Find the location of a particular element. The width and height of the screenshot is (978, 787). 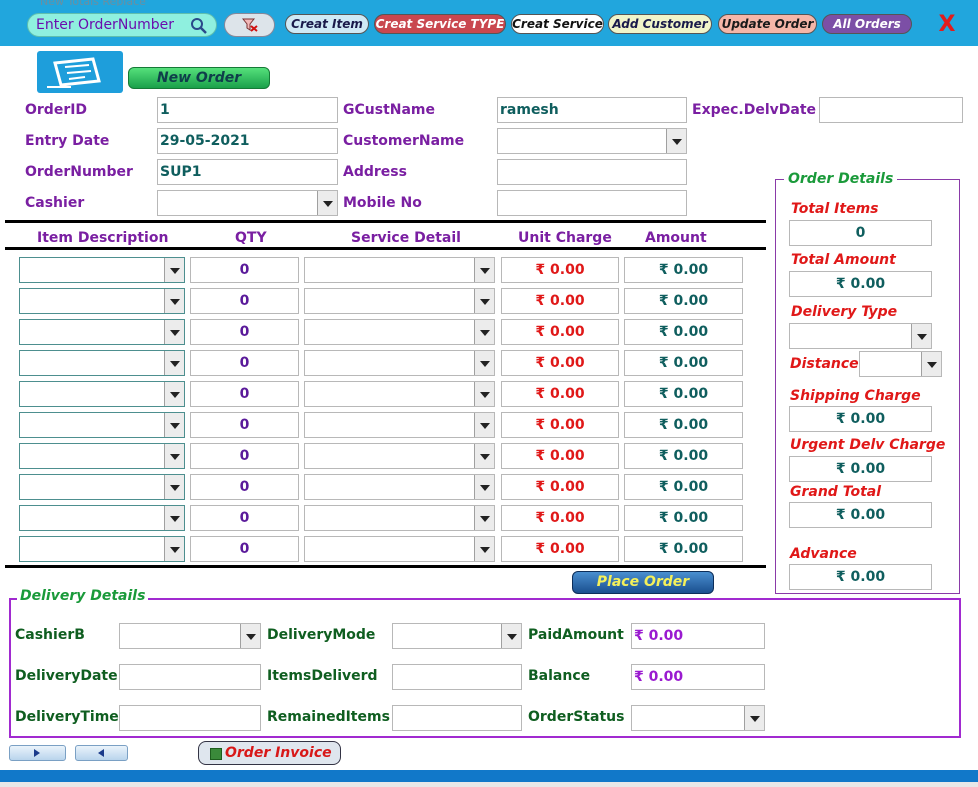

distance-dropdown is located at coordinates (900, 364).